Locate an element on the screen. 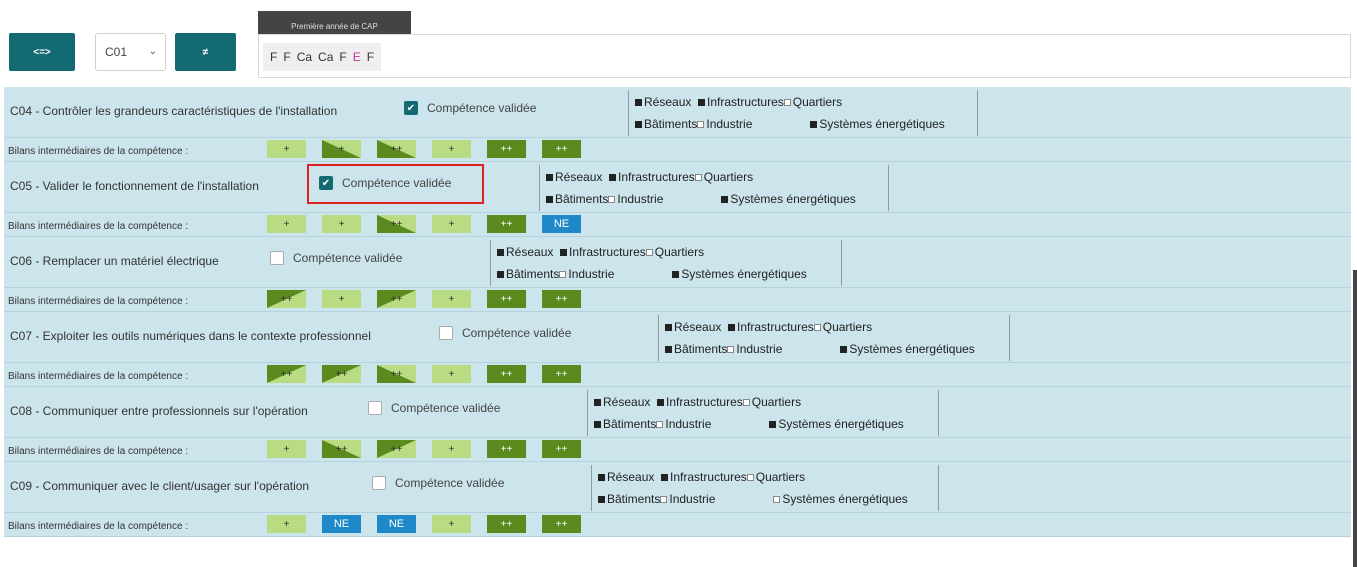  competence-validated-checkbox: ✔ Compétence validée is located at coordinates (470, 108).